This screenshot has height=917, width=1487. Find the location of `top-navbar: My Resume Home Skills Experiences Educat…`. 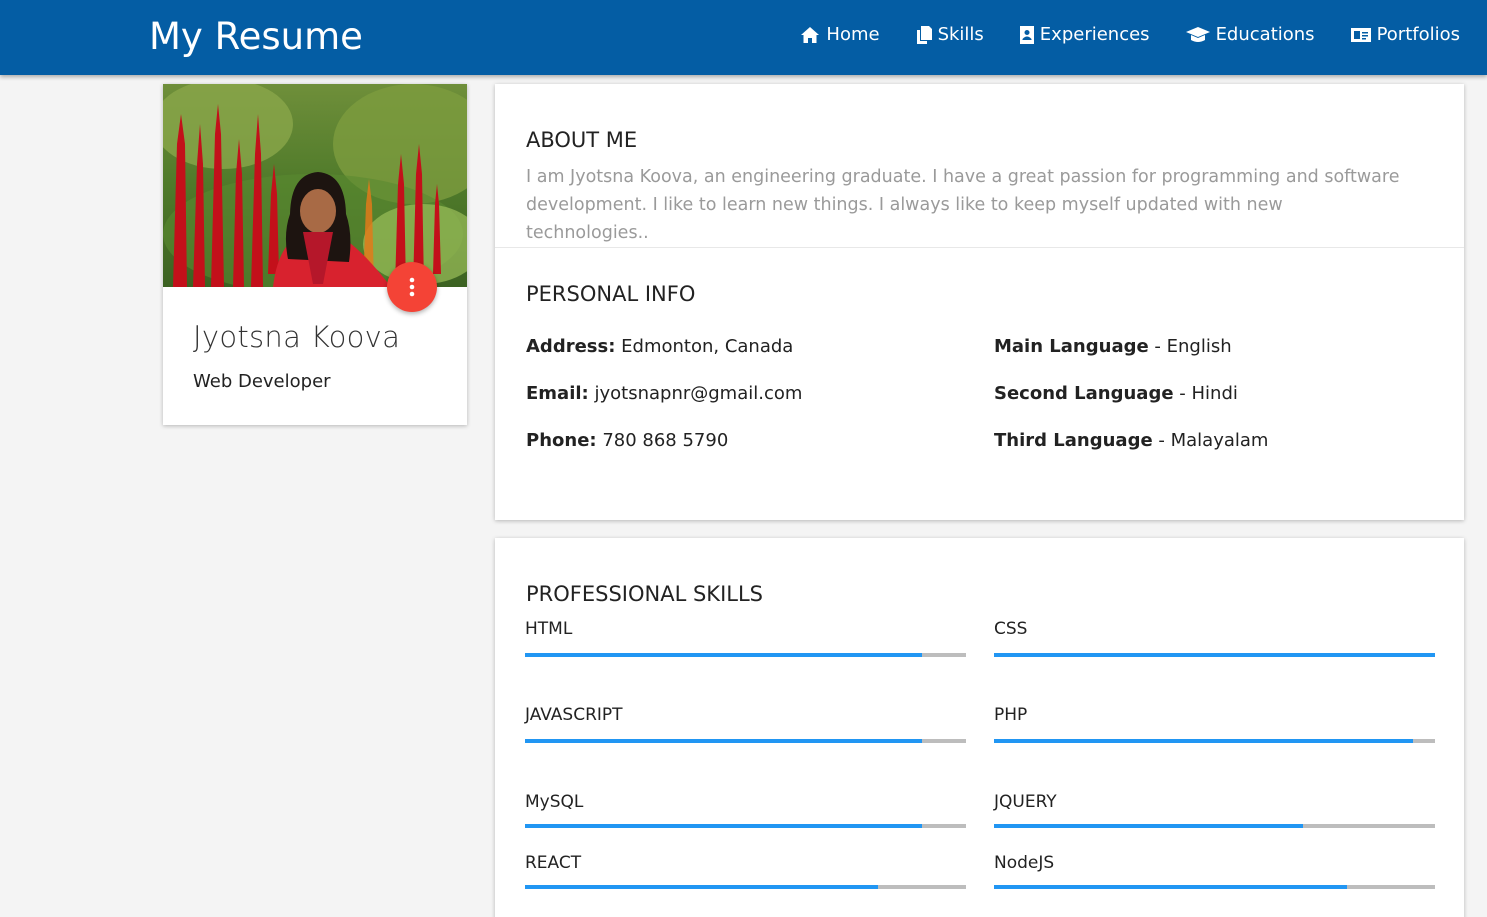

top-navbar: My Resume Home Skills Experiences Educat… is located at coordinates (743, 37).